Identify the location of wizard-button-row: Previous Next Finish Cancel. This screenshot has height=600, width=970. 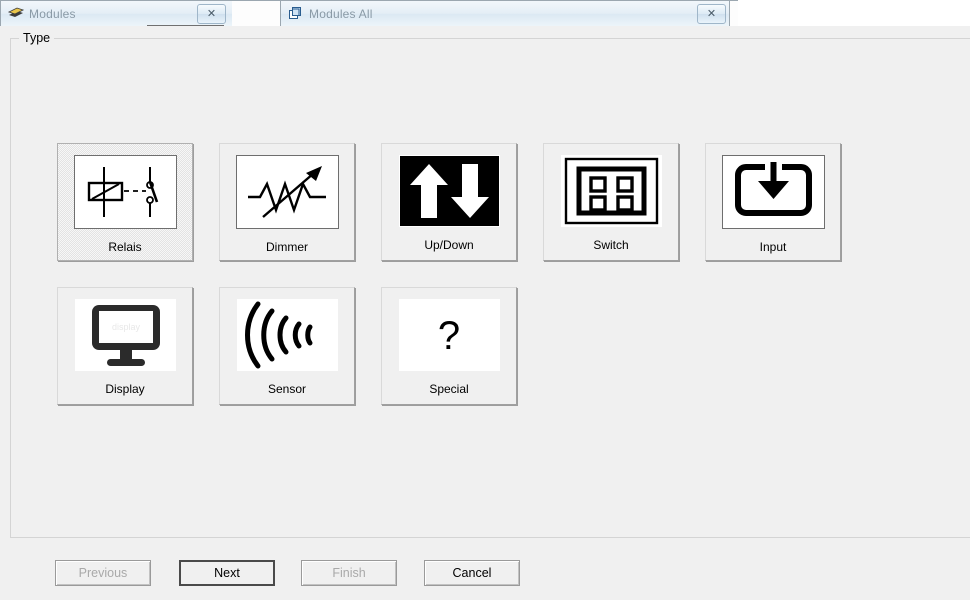
(485, 573).